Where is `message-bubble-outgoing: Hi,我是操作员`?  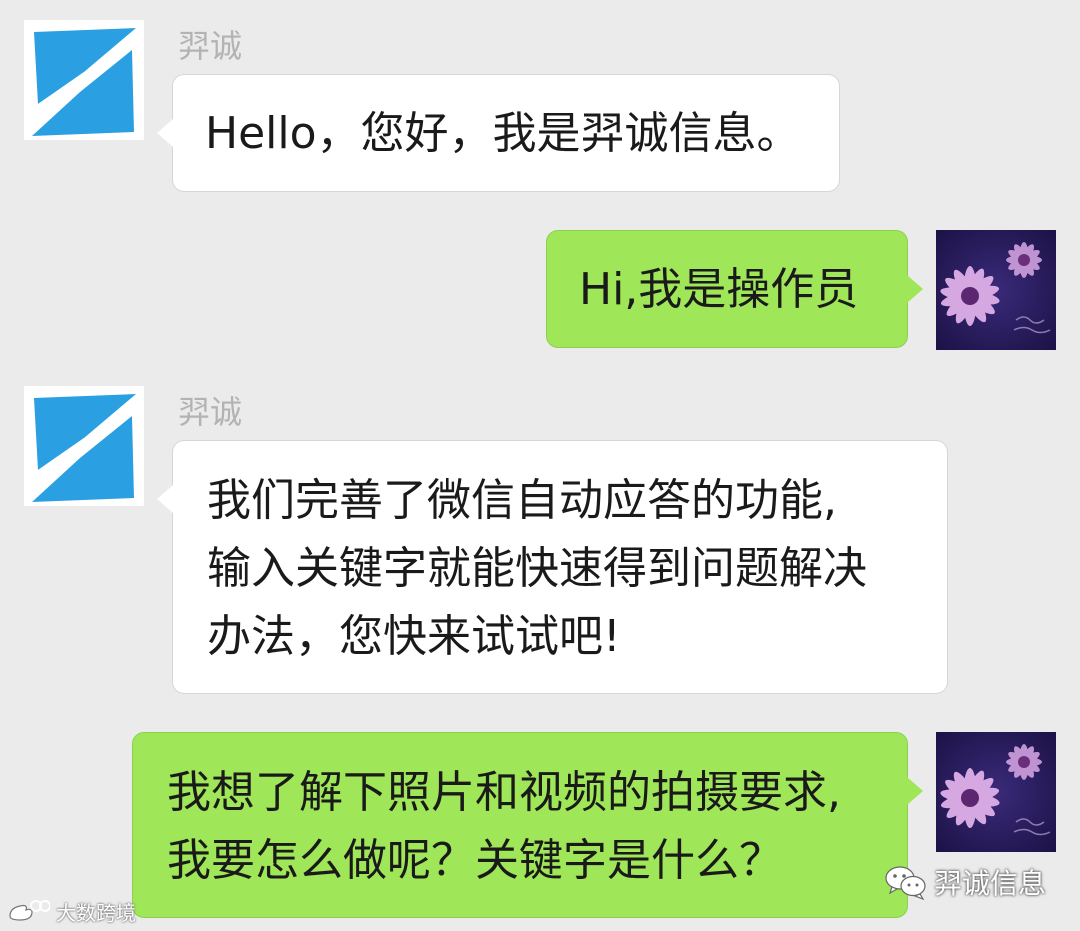
message-bubble-outgoing: Hi,我是操作员 is located at coordinates (734, 289).